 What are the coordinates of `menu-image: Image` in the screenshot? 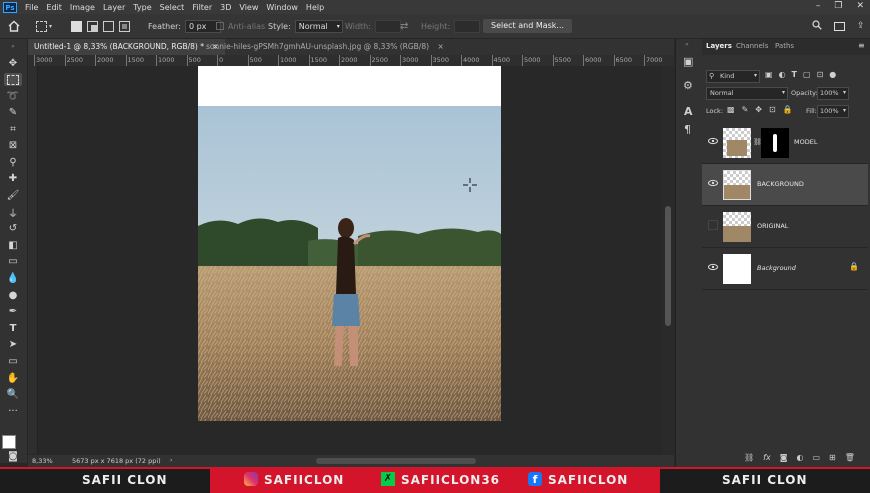 It's located at (82, 7).